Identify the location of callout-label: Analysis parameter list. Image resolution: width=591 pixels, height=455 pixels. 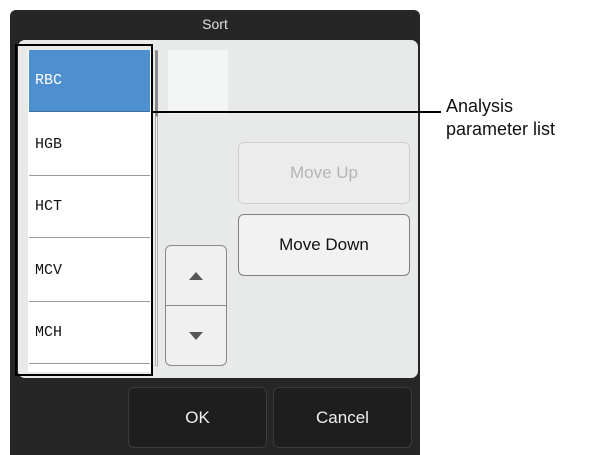
(500, 118).